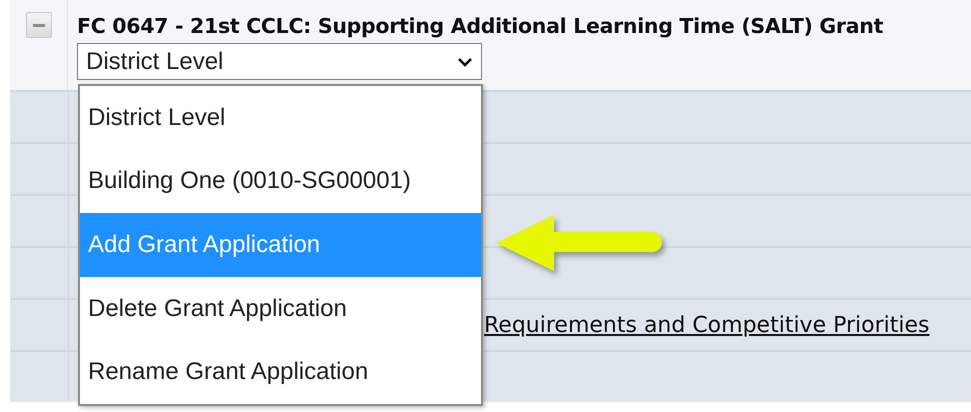 This screenshot has width=971, height=412. What do you see at coordinates (280, 118) in the screenshot?
I see `menu-option: District Level` at bounding box center [280, 118].